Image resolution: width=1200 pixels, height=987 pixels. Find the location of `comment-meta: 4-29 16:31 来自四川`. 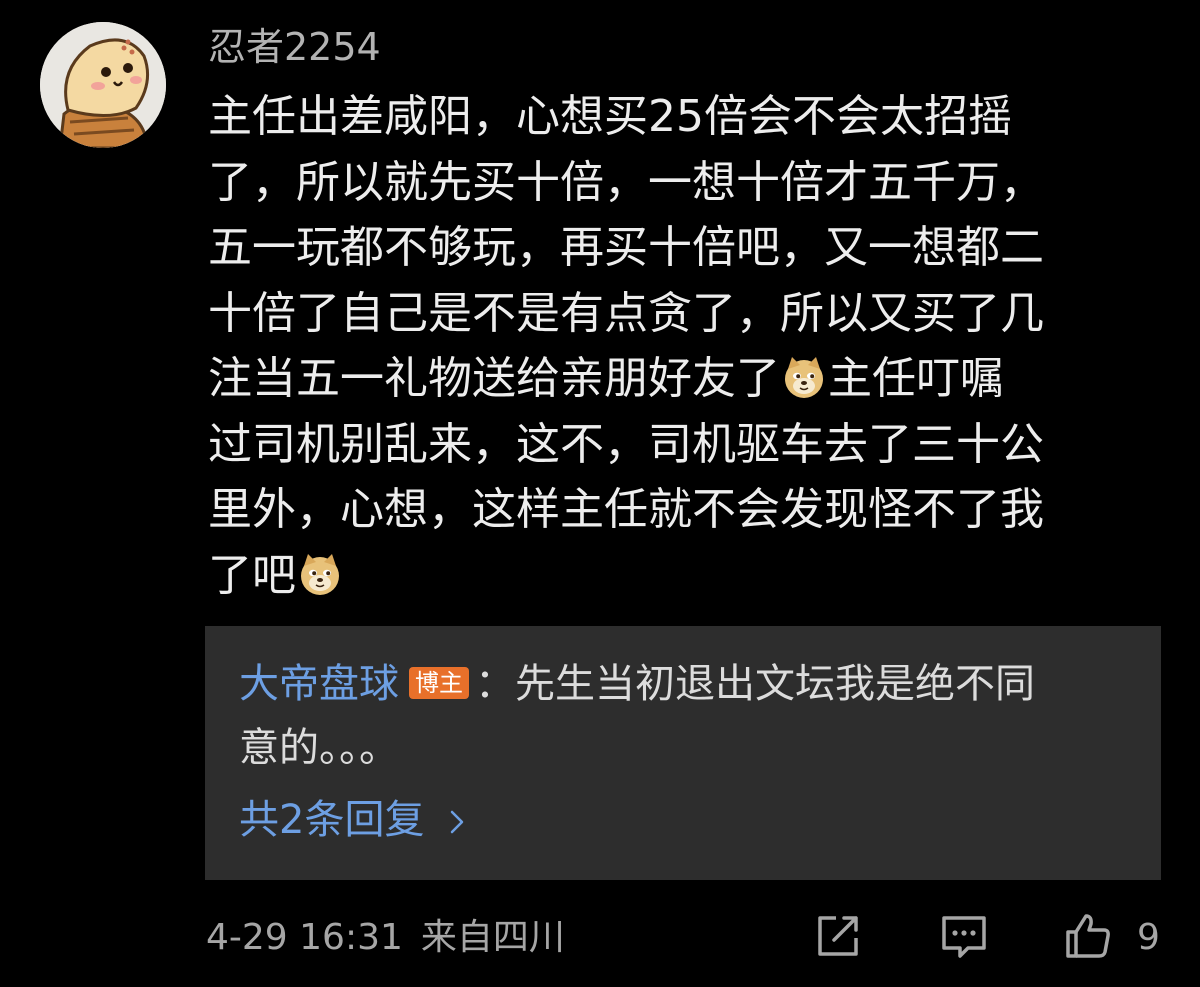

comment-meta: 4-29 16:31 来自四川 is located at coordinates (385, 938).